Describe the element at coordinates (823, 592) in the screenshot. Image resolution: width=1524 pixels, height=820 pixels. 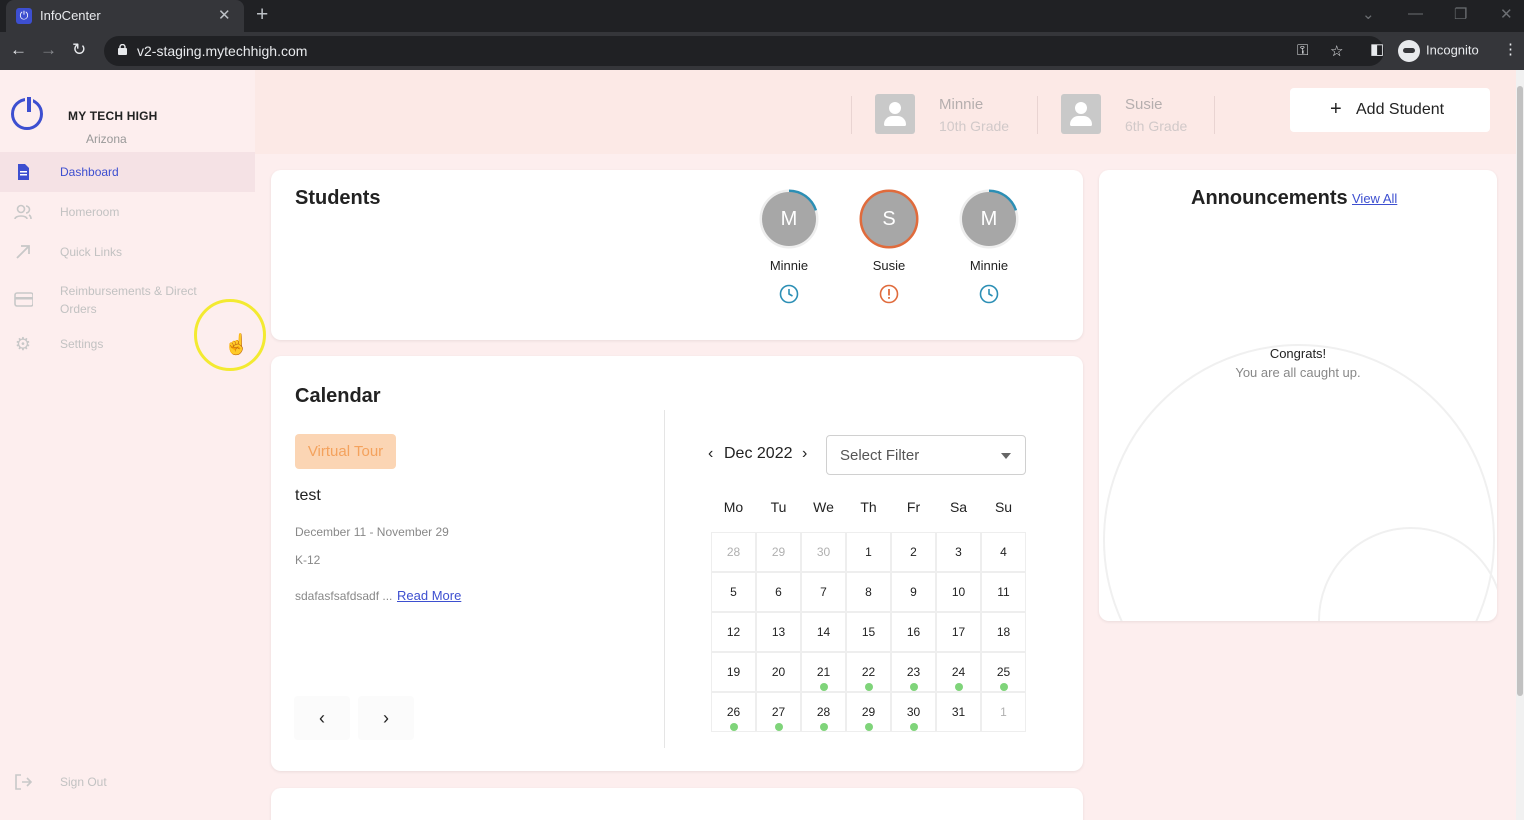
I see `calendar-day: 7` at that location.